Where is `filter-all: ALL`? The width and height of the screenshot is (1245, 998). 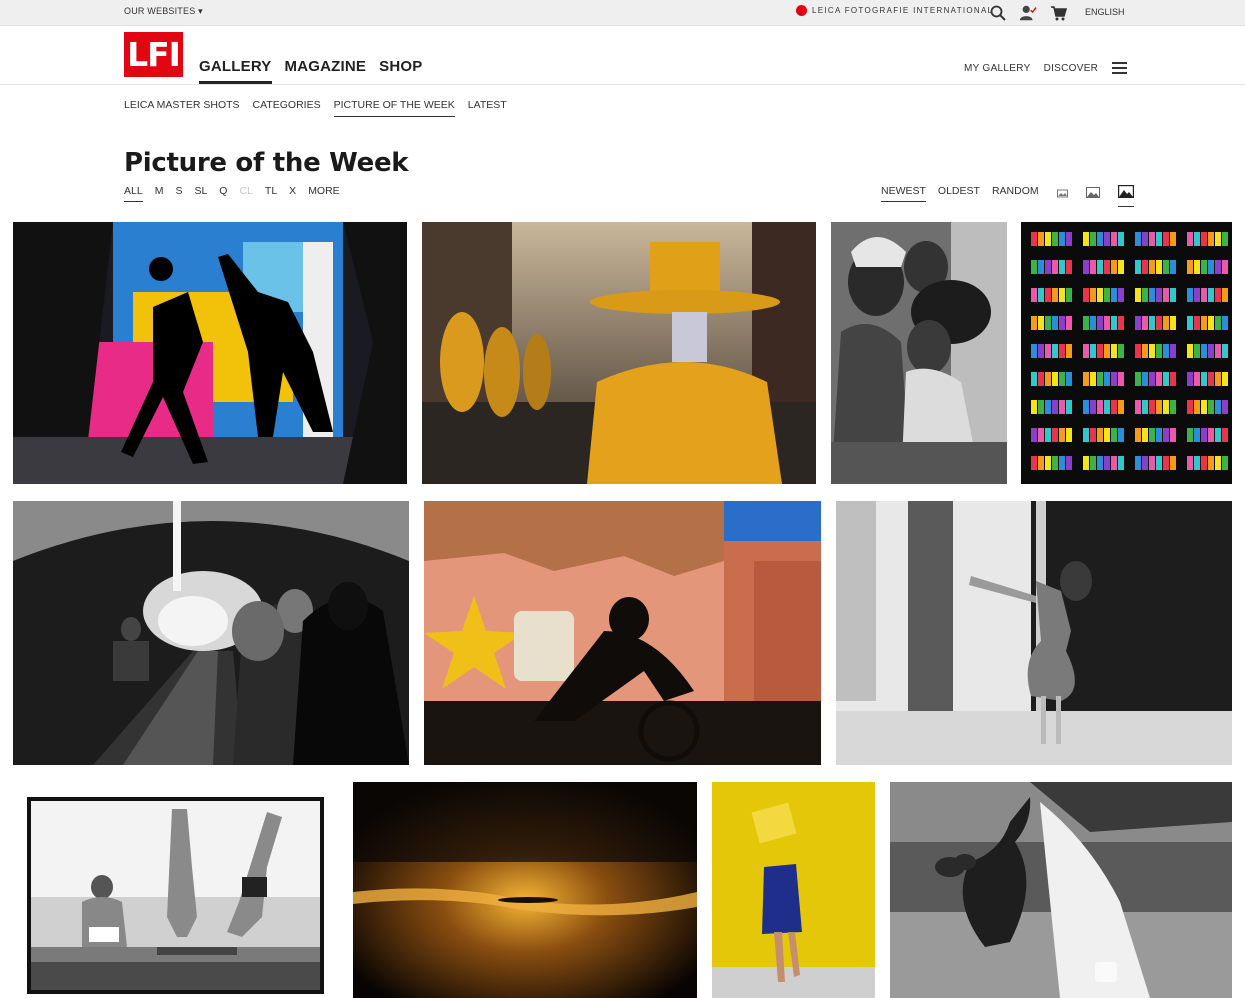 filter-all: ALL is located at coordinates (133, 193).